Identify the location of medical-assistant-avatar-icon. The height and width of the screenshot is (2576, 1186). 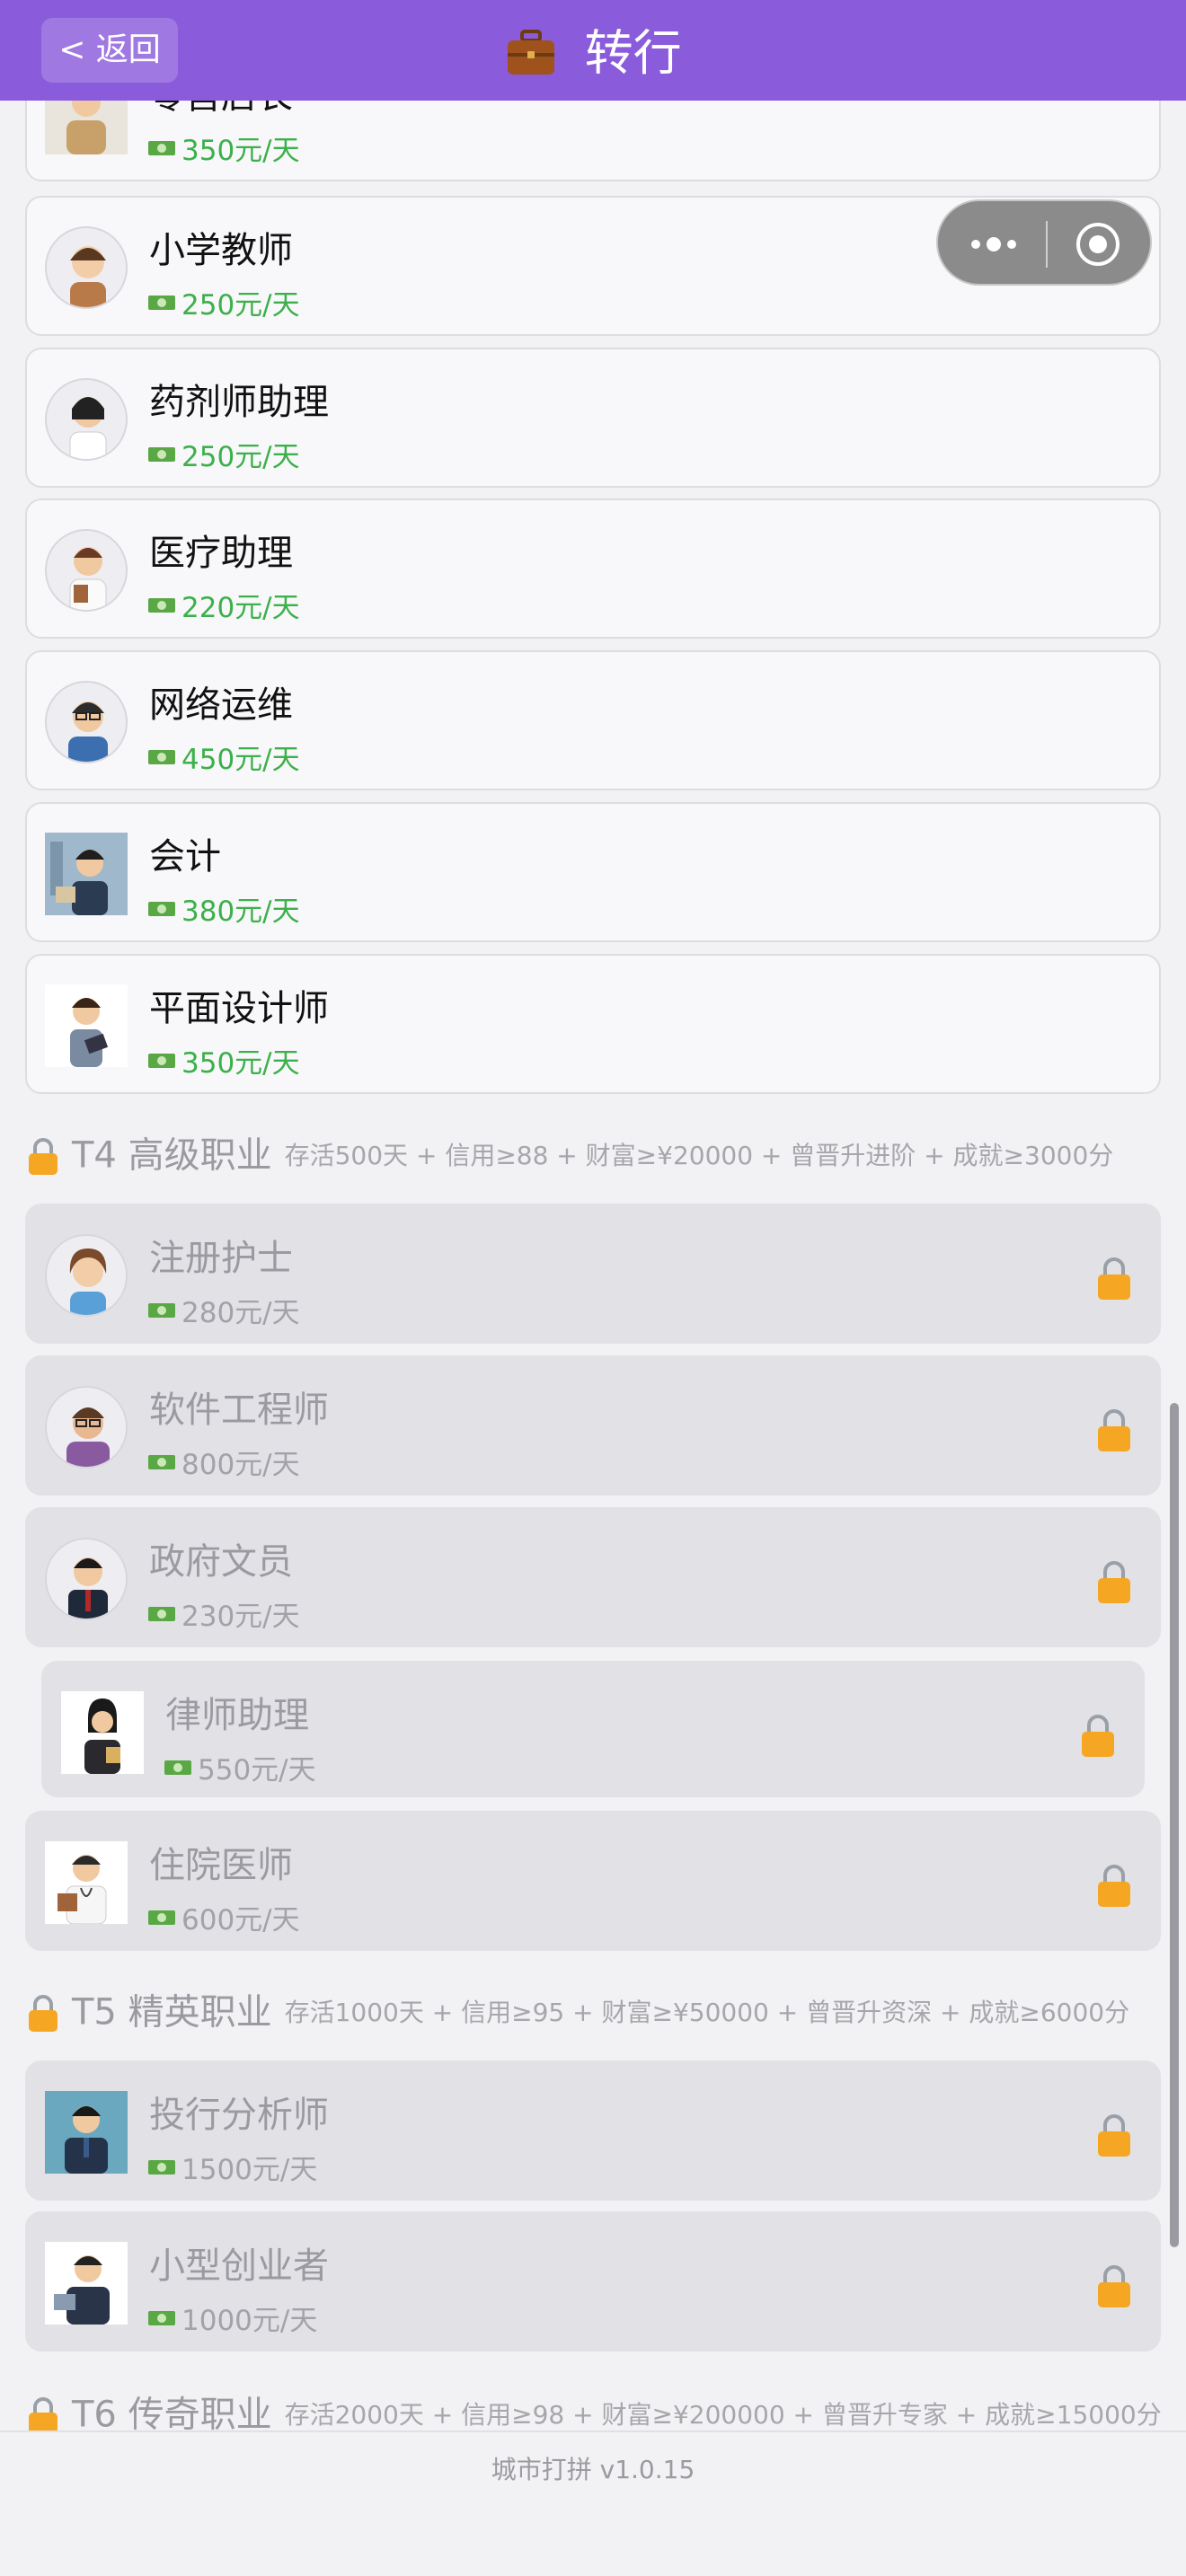
(86, 570).